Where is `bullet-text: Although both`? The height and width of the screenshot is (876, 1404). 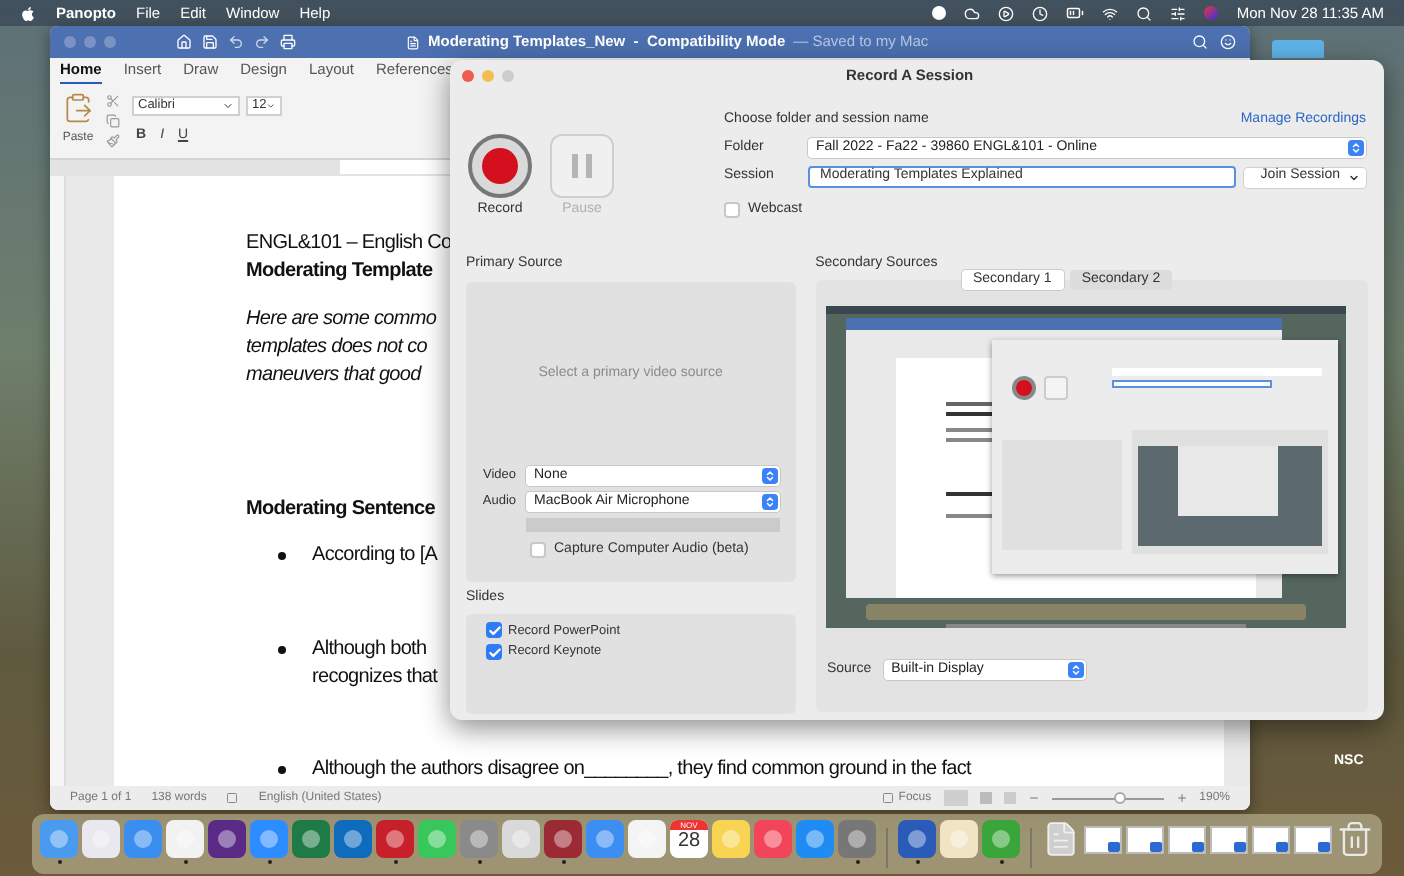 bullet-text: Although both is located at coordinates (369, 650).